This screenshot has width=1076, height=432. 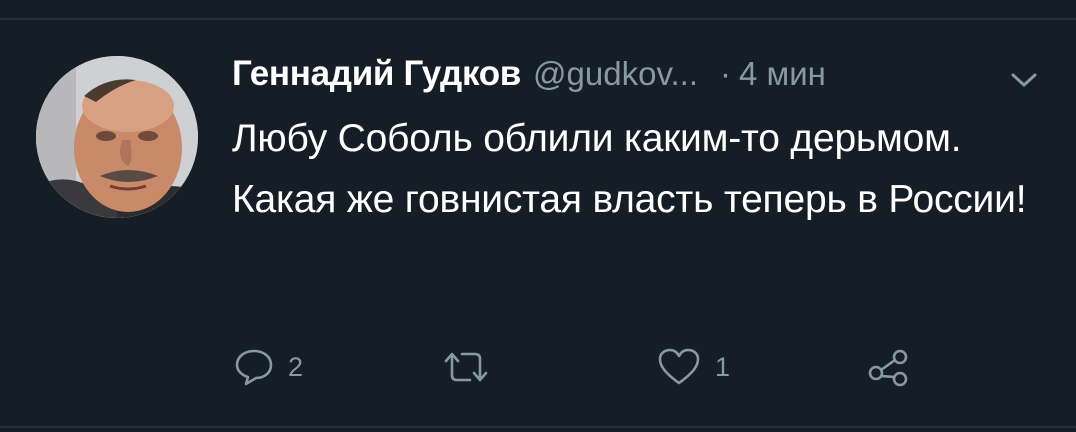 I want to click on share-button, so click(x=888, y=367).